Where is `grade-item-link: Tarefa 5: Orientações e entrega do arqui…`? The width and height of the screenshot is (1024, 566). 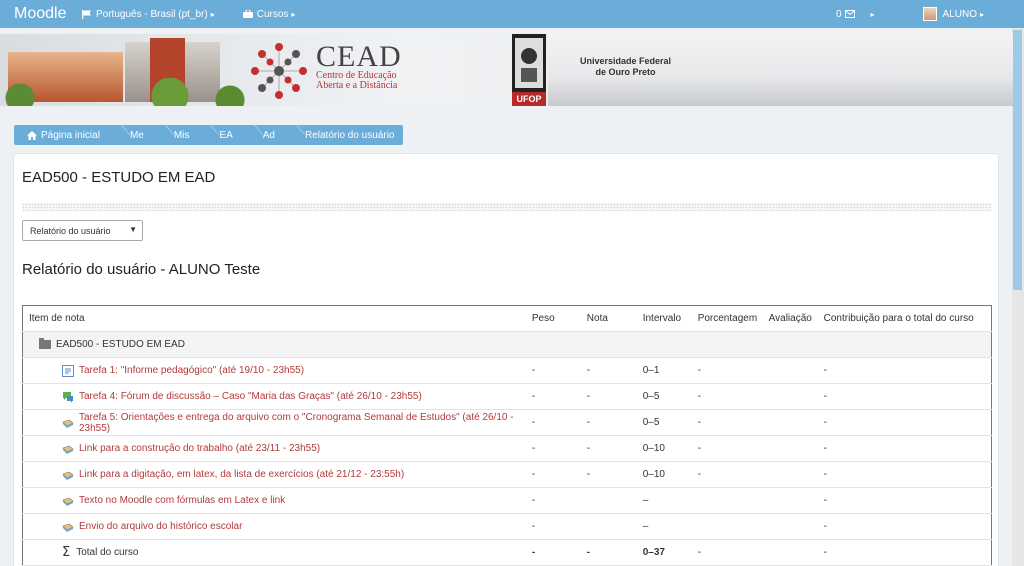
grade-item-link: Tarefa 5: Orientações e entrega do arqui… is located at coordinates (305, 423).